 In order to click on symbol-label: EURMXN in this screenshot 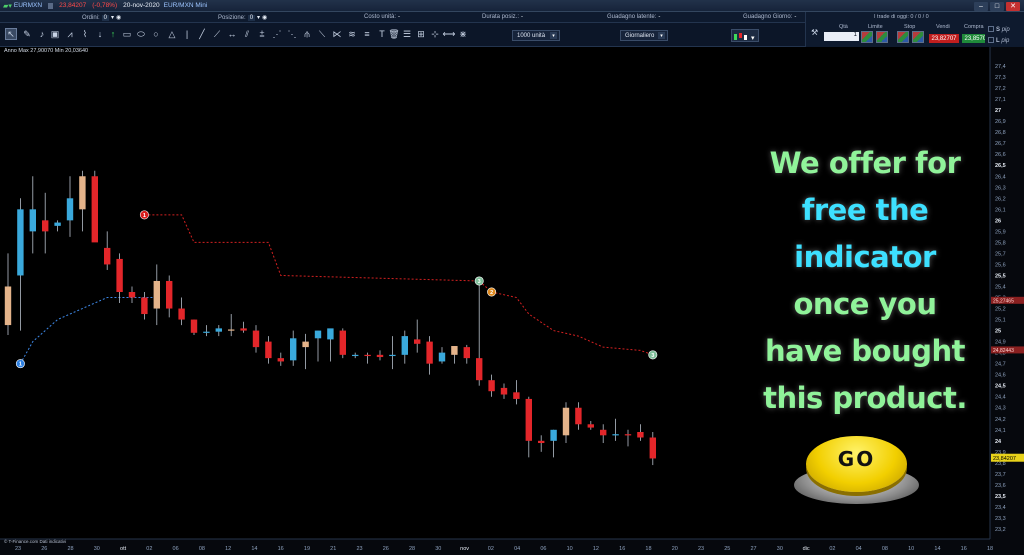, I will do `click(28, 5)`.